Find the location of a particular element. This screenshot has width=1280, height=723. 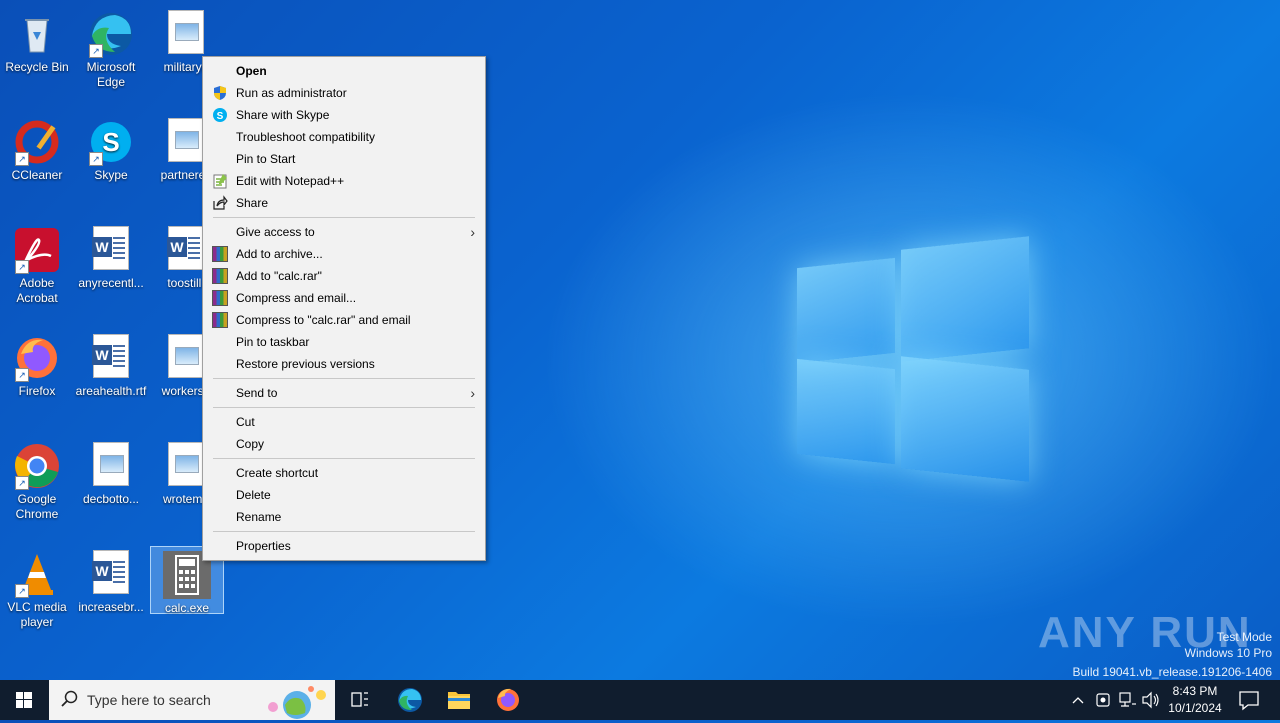

start-button is located at coordinates (24, 700).